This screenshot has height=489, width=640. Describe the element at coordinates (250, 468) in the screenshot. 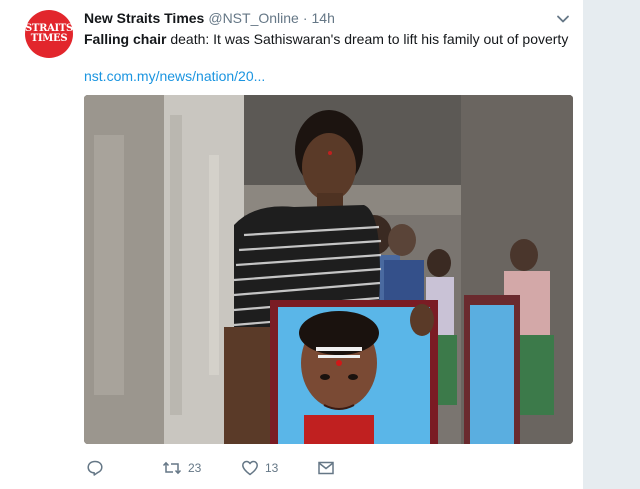

I see `heart-icon` at that location.